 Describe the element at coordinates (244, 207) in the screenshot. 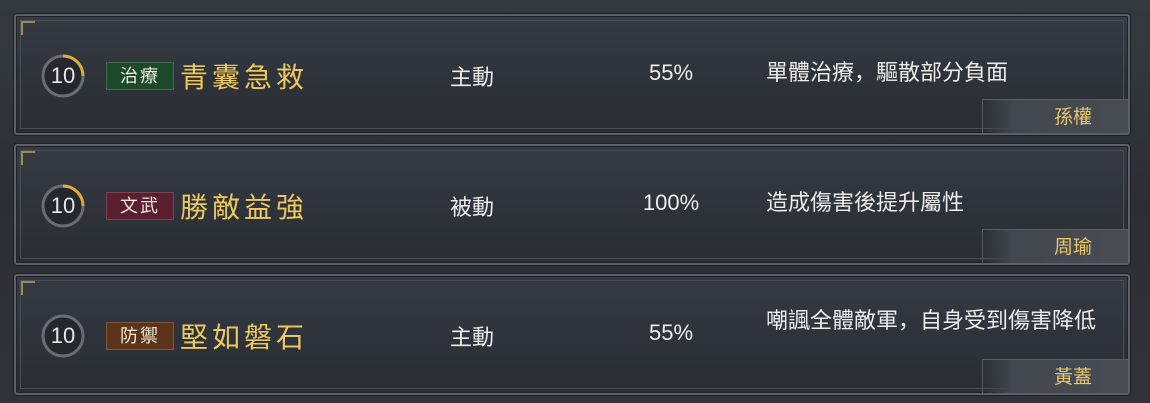

I see `skill-name: 勝敵益強` at that location.